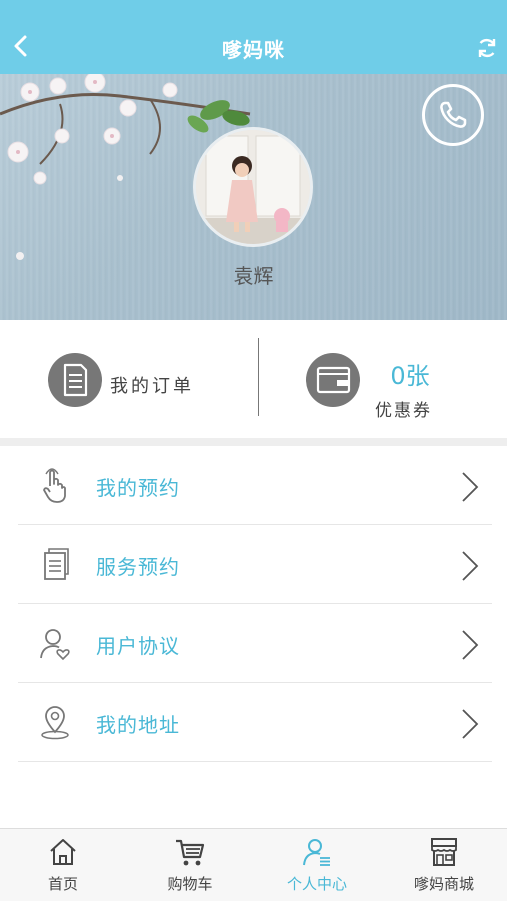  I want to click on user-icon, so click(316, 852).